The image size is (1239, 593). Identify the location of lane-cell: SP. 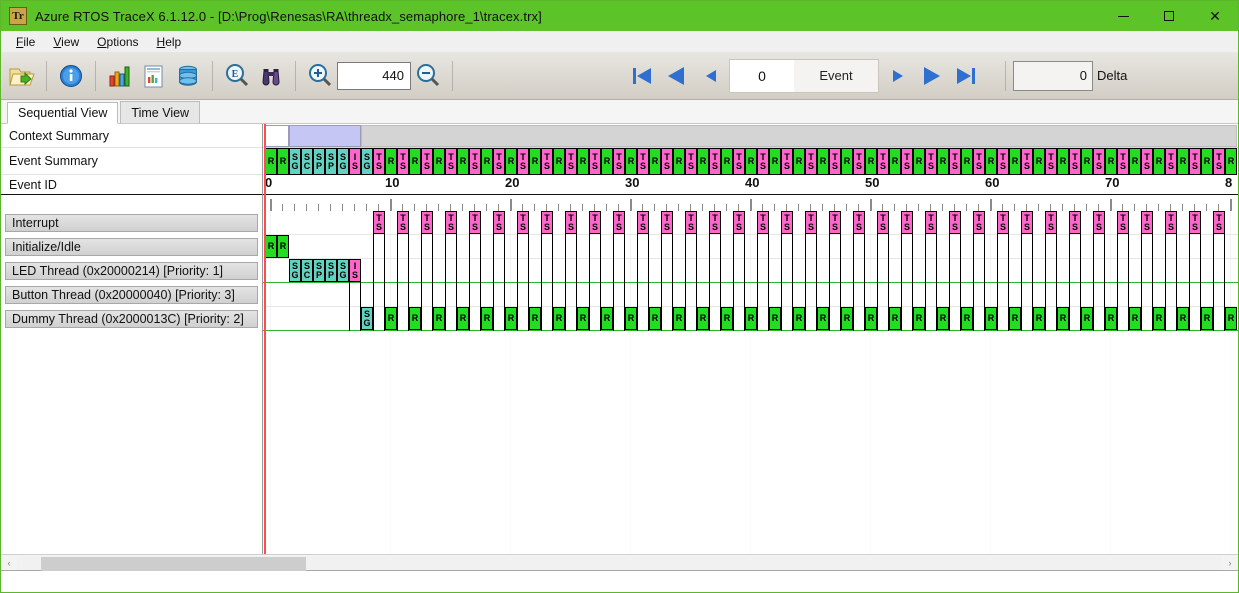
(319, 270).